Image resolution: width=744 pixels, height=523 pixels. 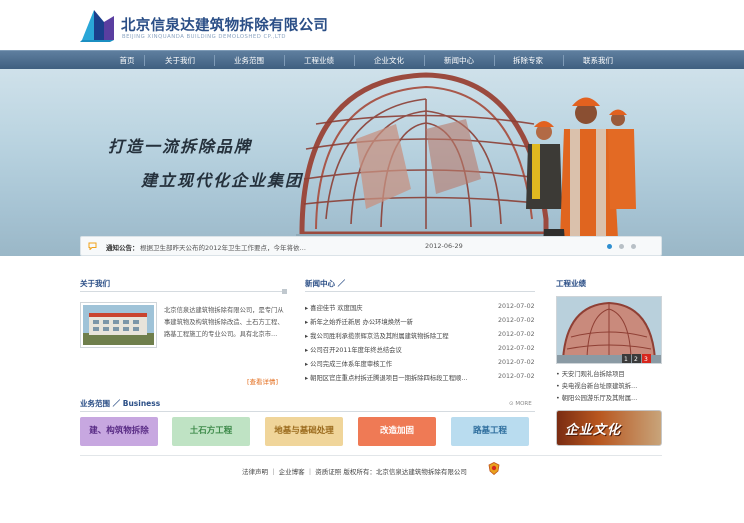 I want to click on notice-label: 通知公告：, so click(x=122, y=248).